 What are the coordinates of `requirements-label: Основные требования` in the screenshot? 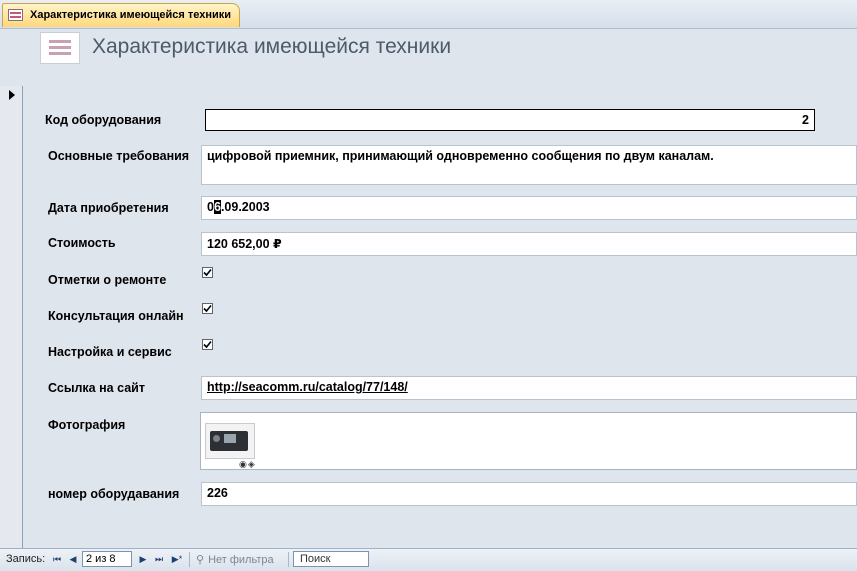 It's located at (119, 156).